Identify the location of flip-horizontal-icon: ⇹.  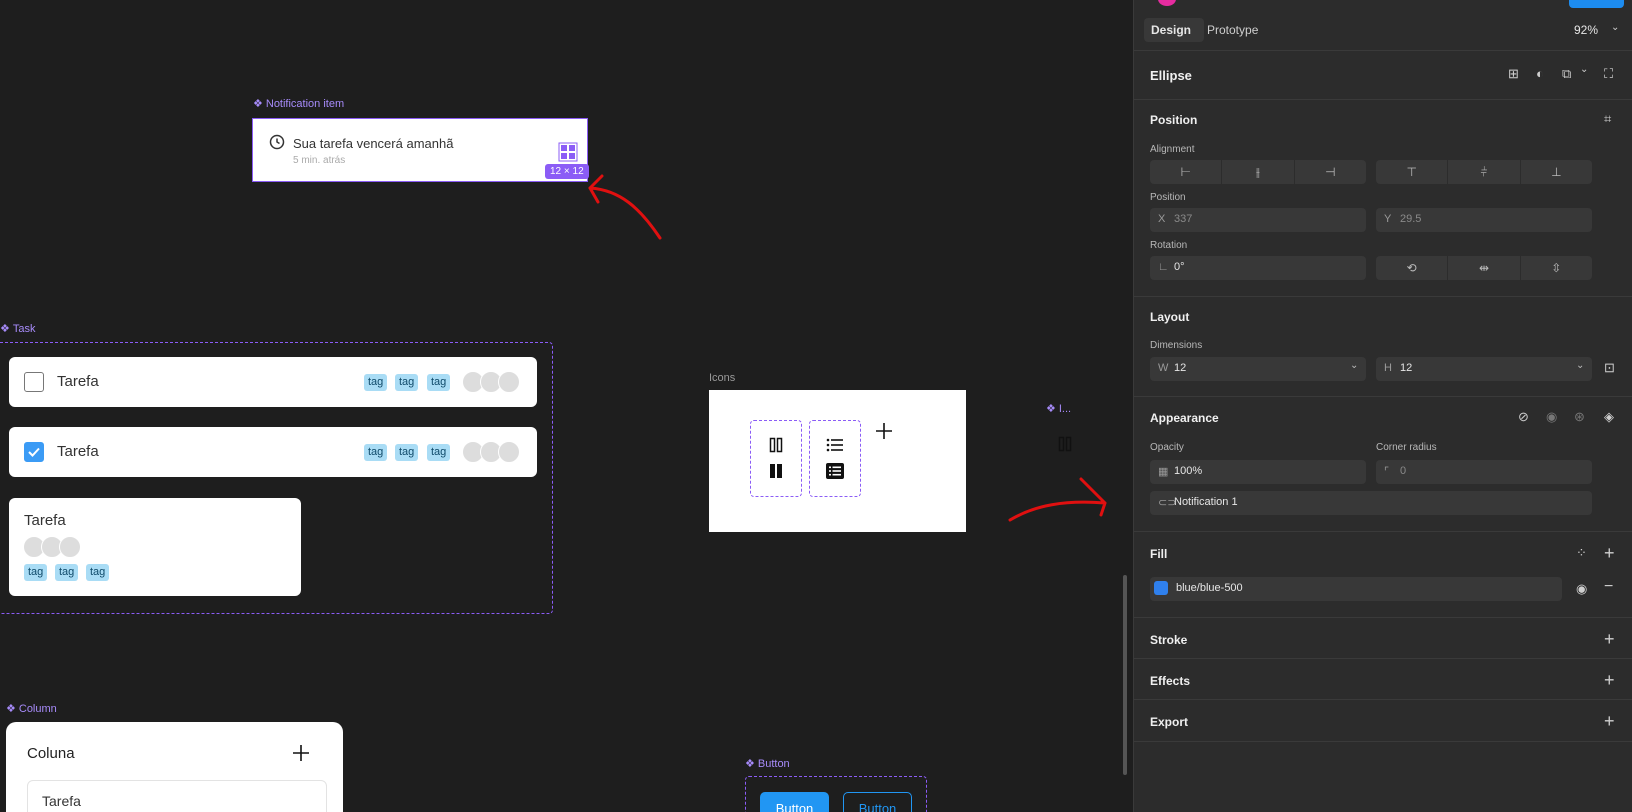
(1484, 268).